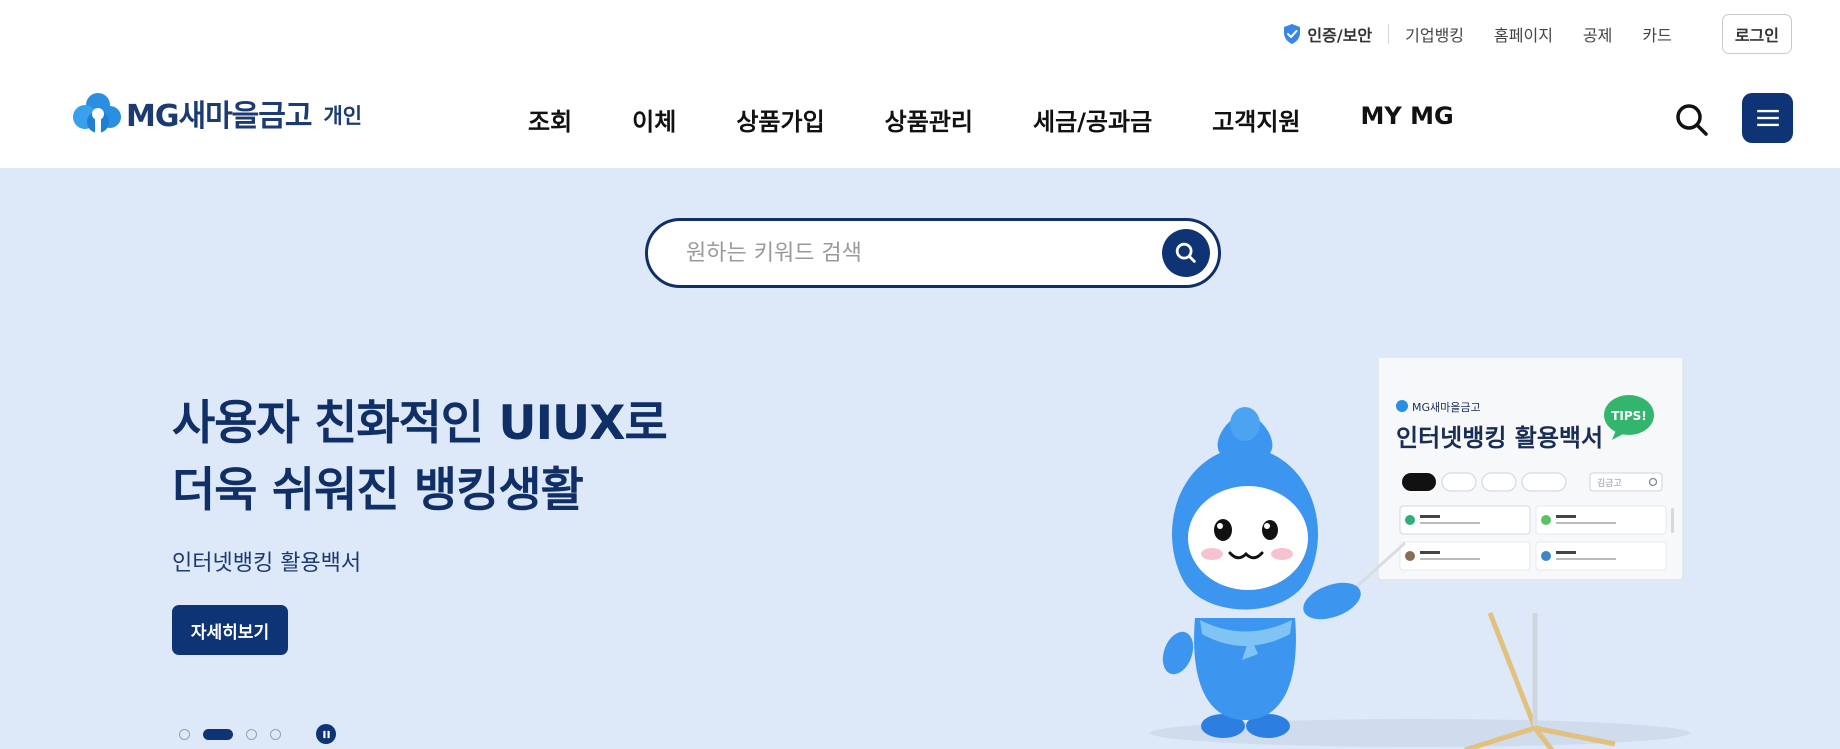  I want to click on slide-pager, so click(257, 734).